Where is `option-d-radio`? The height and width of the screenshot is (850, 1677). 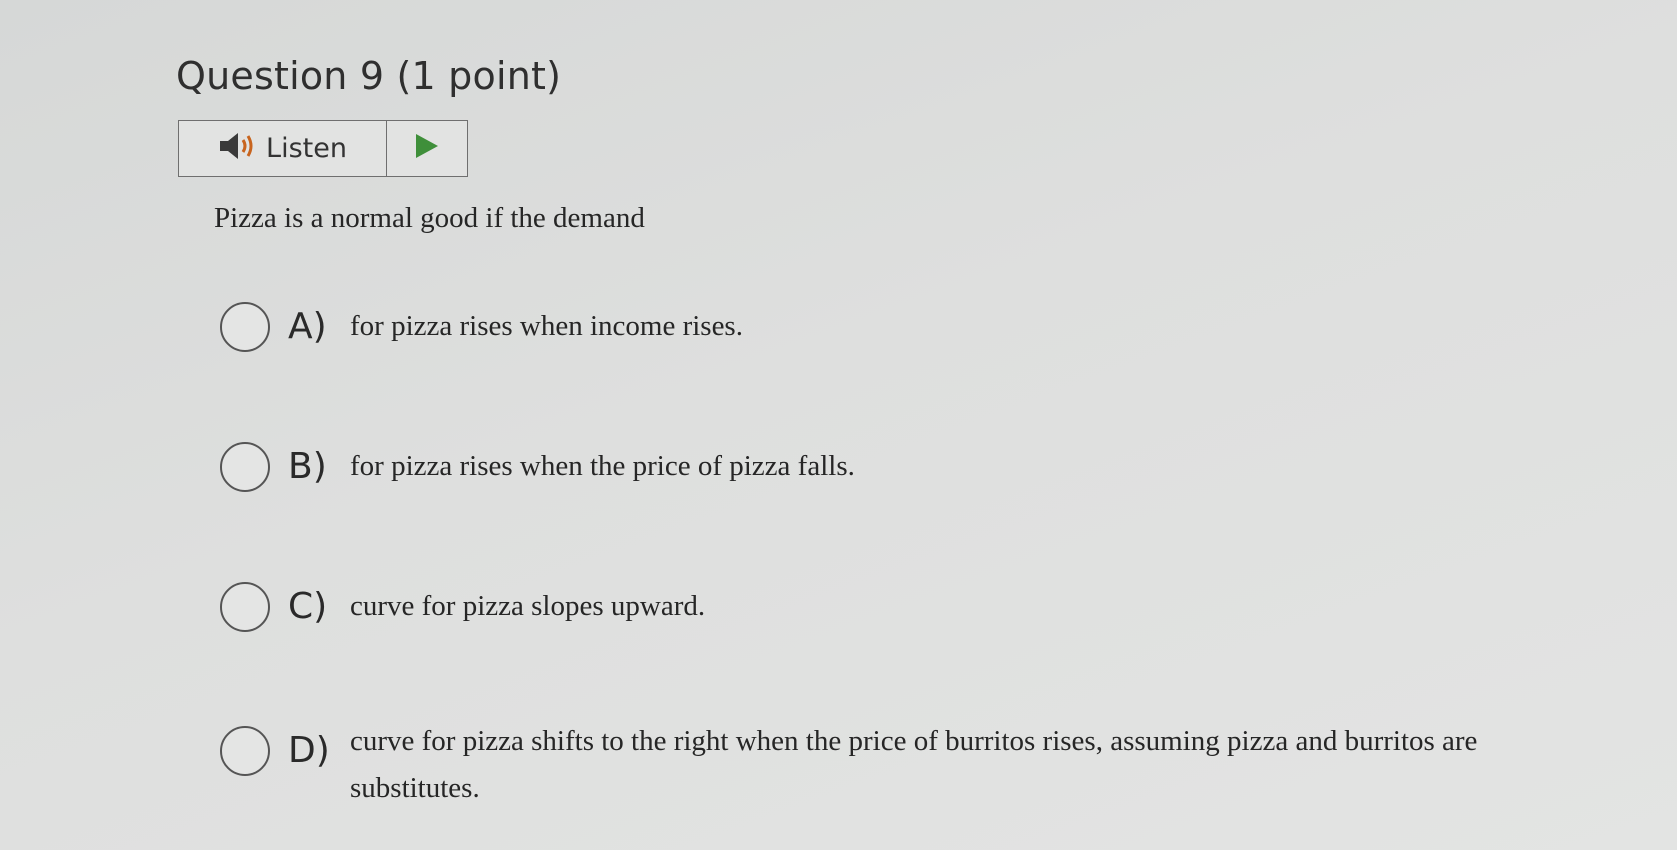
option-d-radio is located at coordinates (245, 751).